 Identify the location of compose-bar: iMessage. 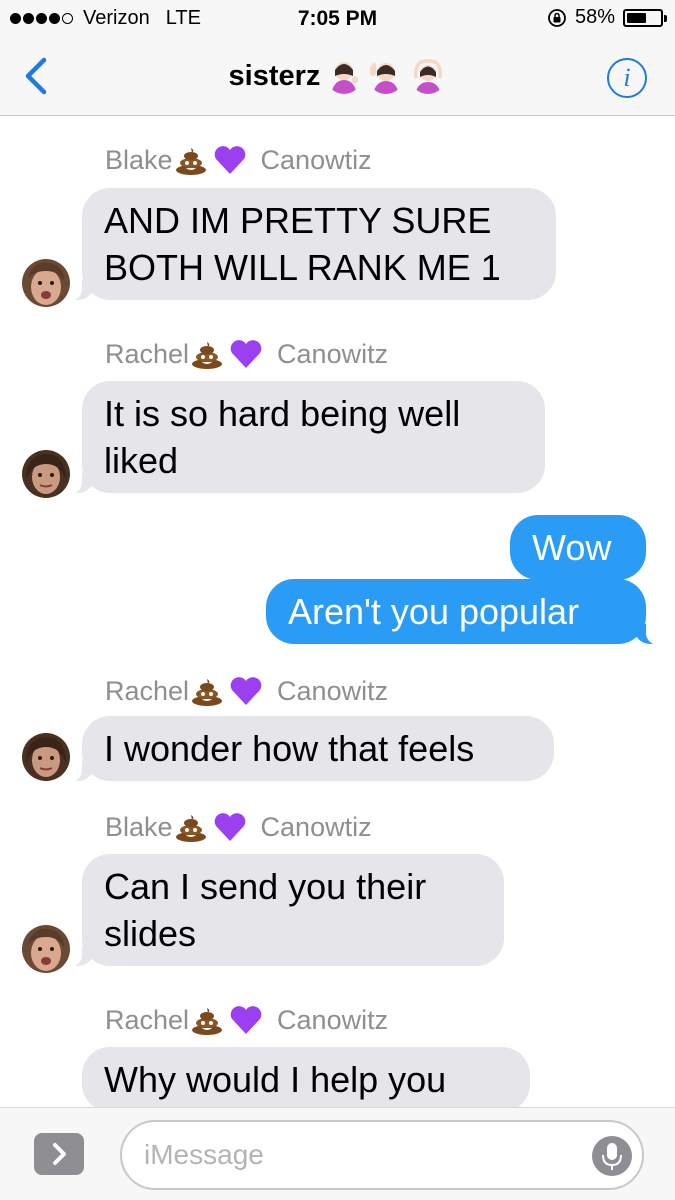
(337, 1153).